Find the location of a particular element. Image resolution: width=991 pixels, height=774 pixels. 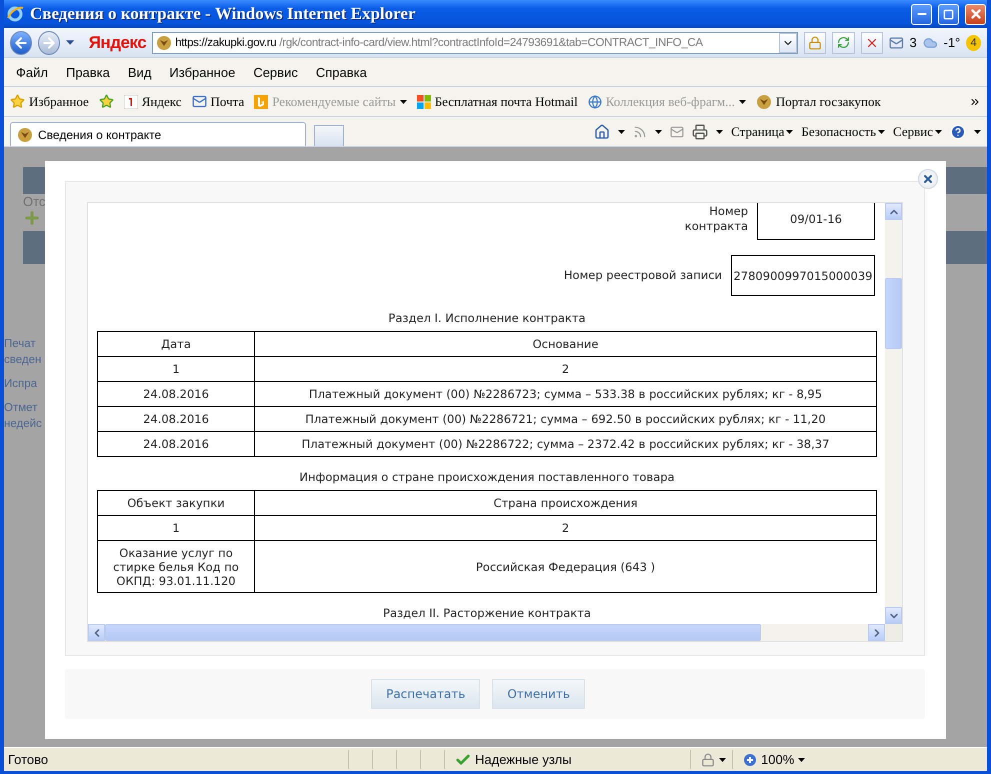

feed-icon is located at coordinates (640, 131).